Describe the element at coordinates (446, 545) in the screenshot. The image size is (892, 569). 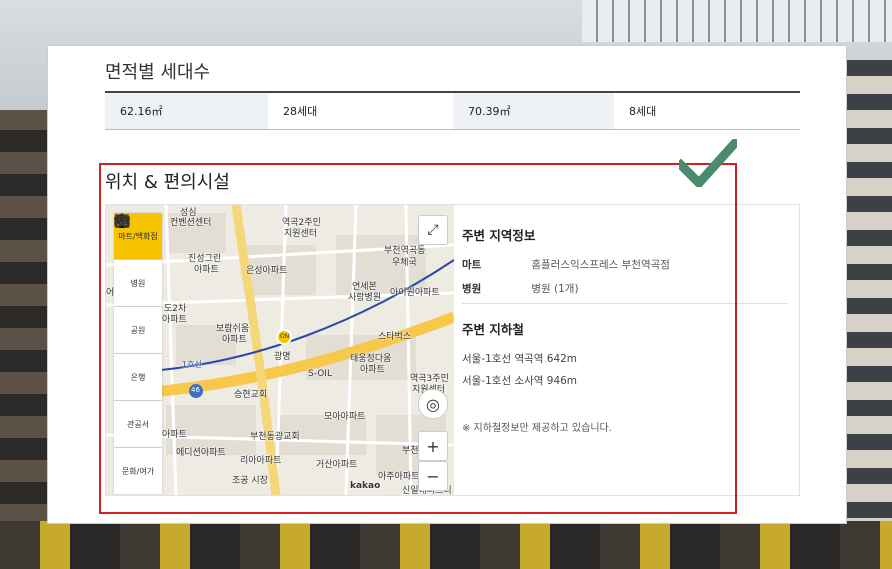
I see `building-bottom` at that location.